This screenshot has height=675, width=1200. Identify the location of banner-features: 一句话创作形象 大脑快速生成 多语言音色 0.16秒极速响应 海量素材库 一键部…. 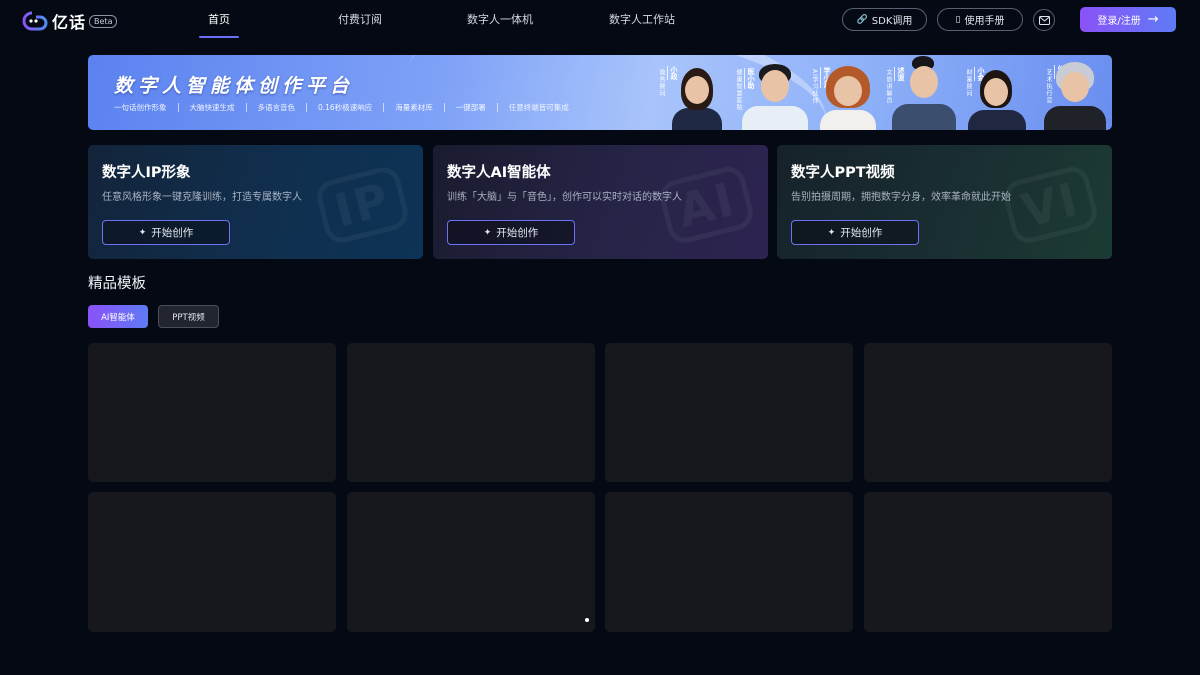
(347, 107).